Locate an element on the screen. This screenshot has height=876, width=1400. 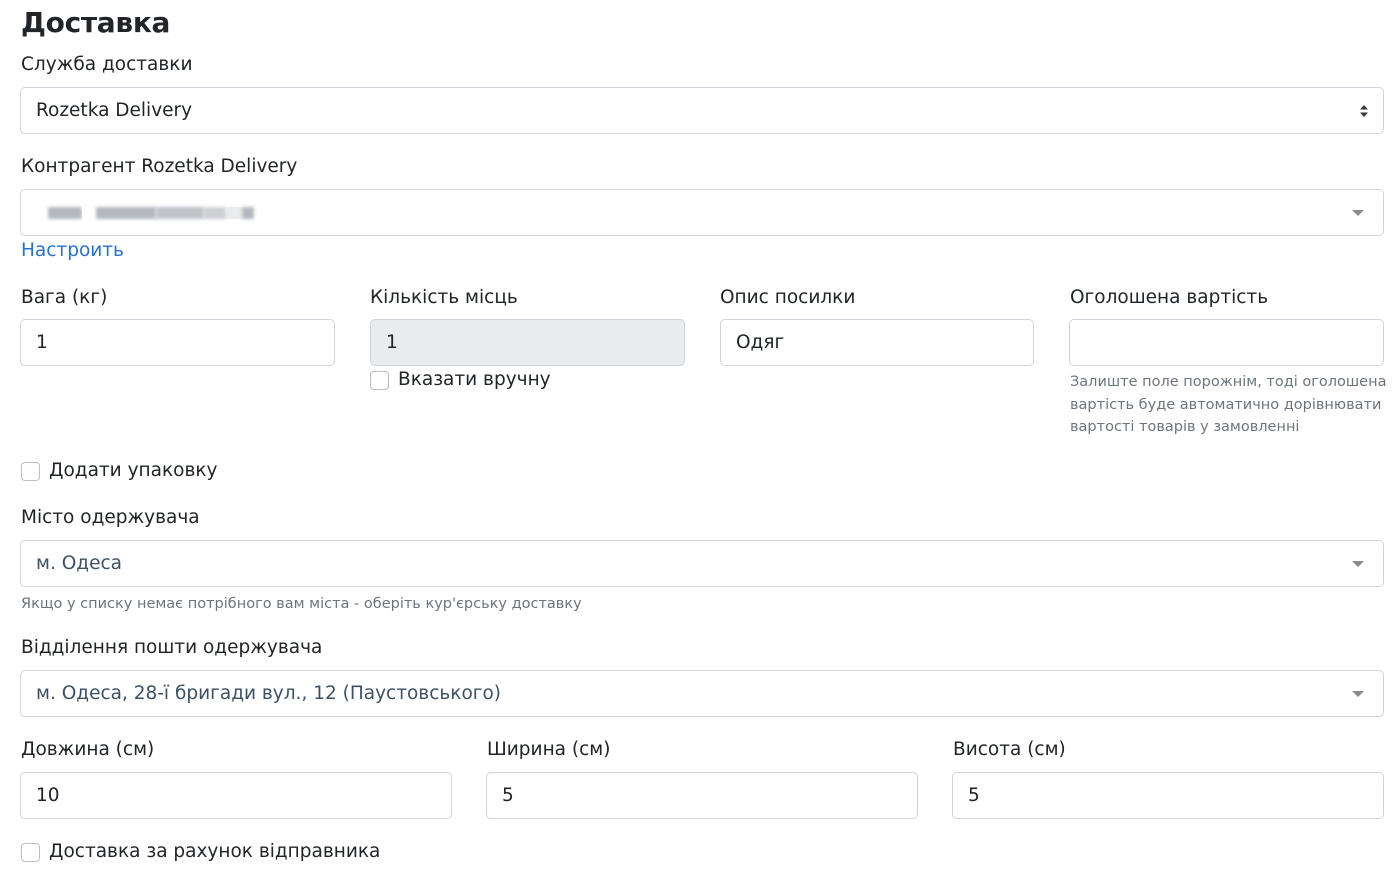
width-input: 5 is located at coordinates (702, 795).